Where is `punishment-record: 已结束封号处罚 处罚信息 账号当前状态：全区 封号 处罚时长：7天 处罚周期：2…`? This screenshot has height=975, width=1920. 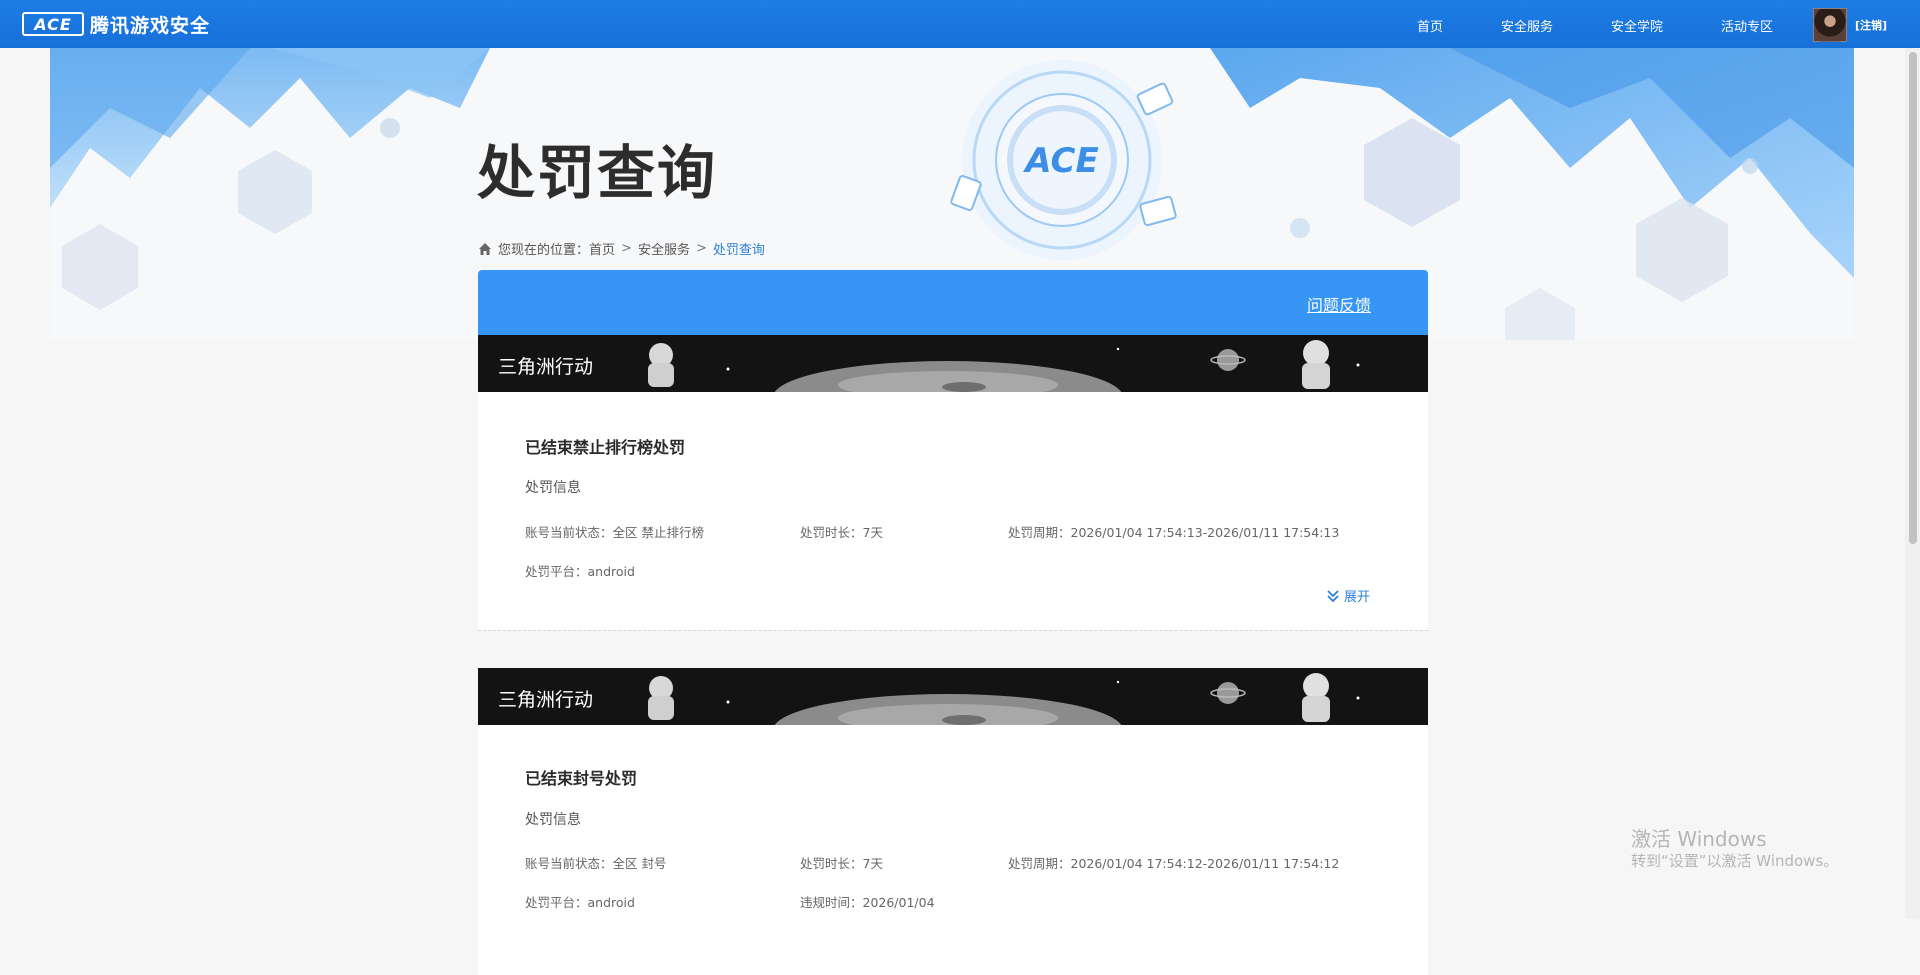
punishment-record: 已结束封号处罚 处罚信息 账号当前状态：全区 封号 处罚时长：7天 处罚周期：2… is located at coordinates (953, 850).